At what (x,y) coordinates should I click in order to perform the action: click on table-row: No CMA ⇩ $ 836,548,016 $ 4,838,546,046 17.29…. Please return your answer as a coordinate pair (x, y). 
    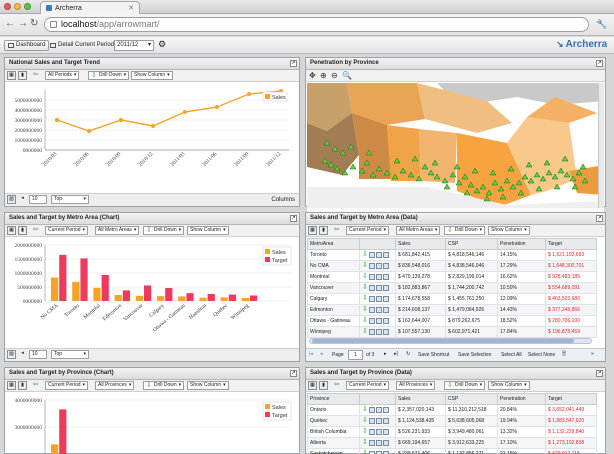
    Looking at the image, I should click on (452, 266).